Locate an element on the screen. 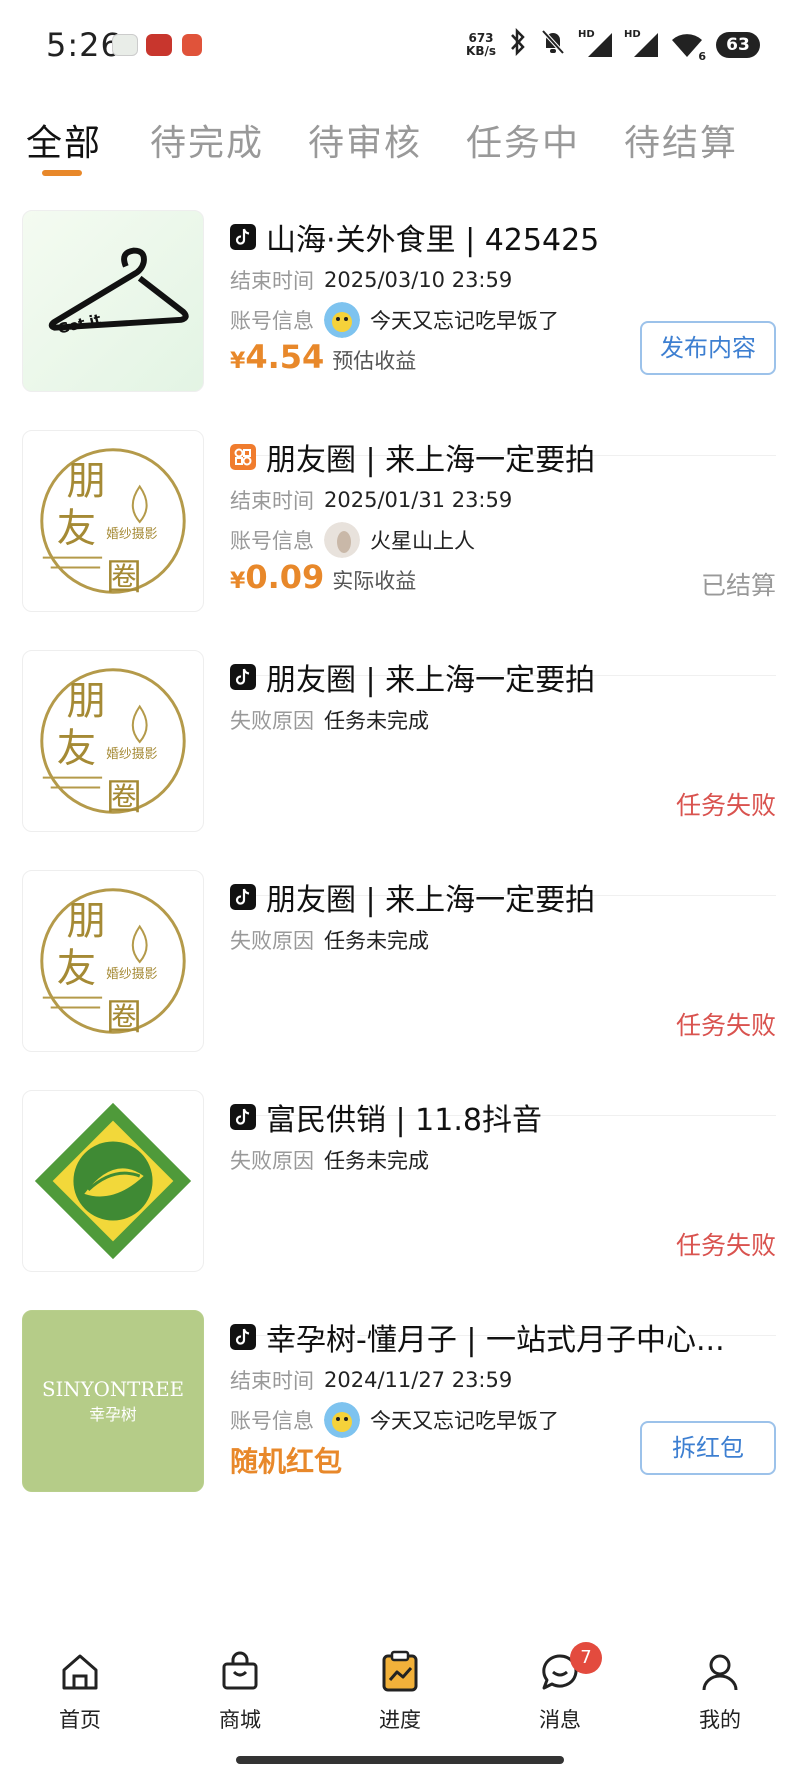 The image size is (800, 1780). status-time: 5:26 is located at coordinates (84, 45).